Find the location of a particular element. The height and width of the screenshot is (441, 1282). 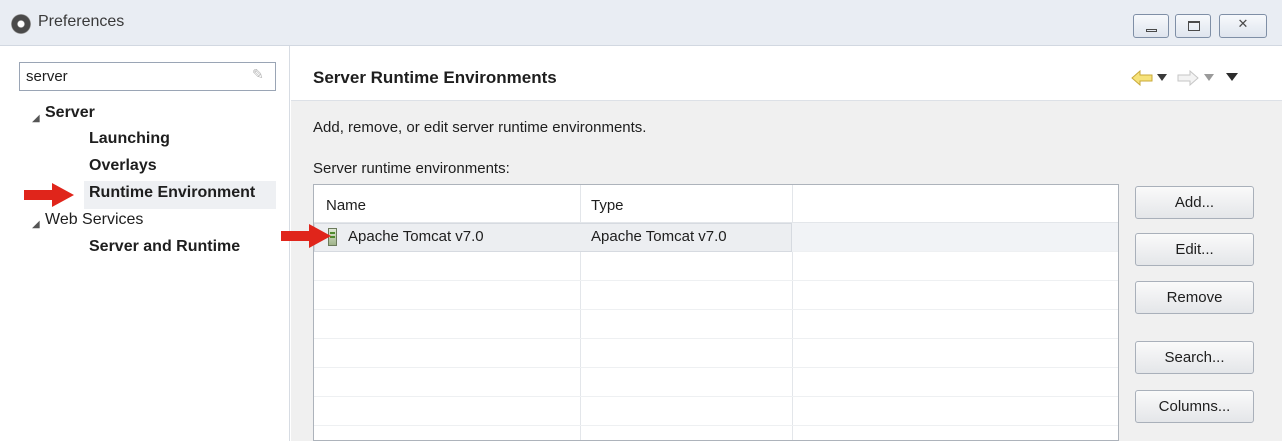

filter-input-value: server is located at coordinates (47, 76).